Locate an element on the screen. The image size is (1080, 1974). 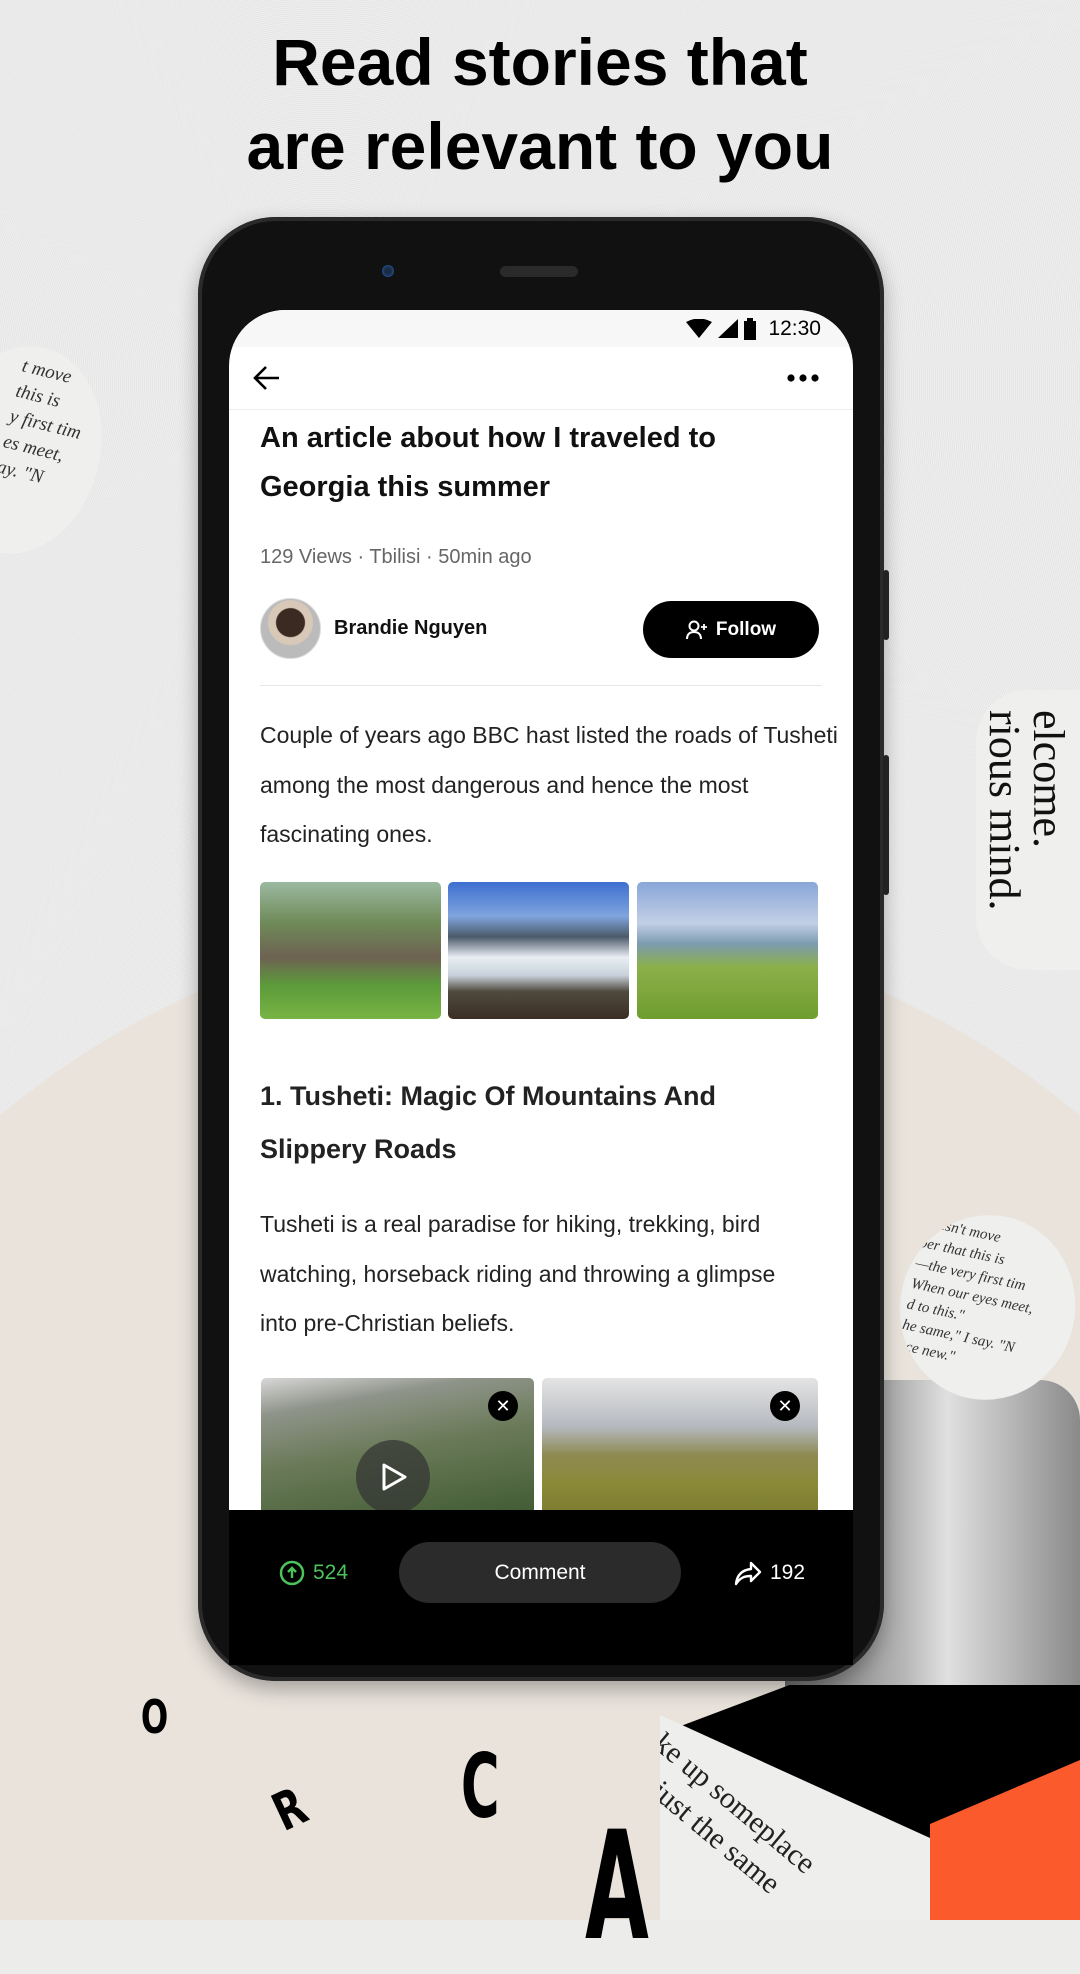
headline-line-1: Read stories that is located at coordinates (540, 62).